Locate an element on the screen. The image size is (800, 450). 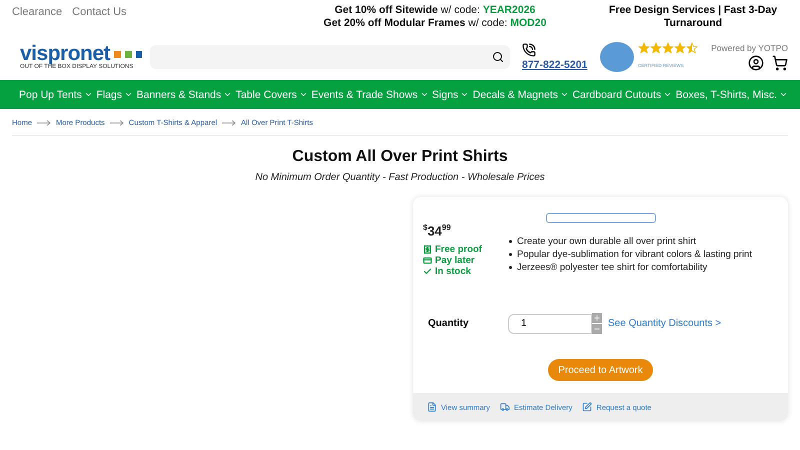
nav-menu-item: Decals & Magnets is located at coordinates (520, 94).